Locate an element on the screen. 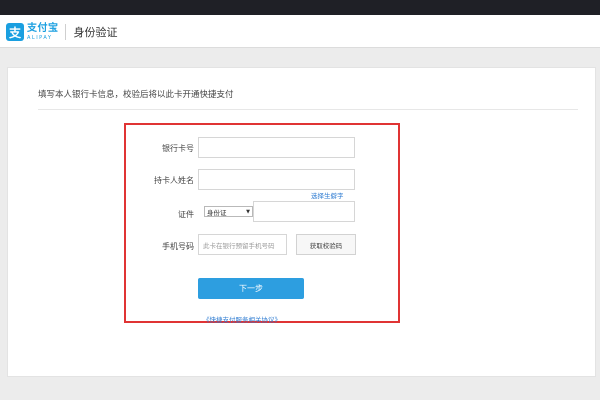 The width and height of the screenshot is (600, 400). card-number-label: 银行卡号 is located at coordinates (178, 148).